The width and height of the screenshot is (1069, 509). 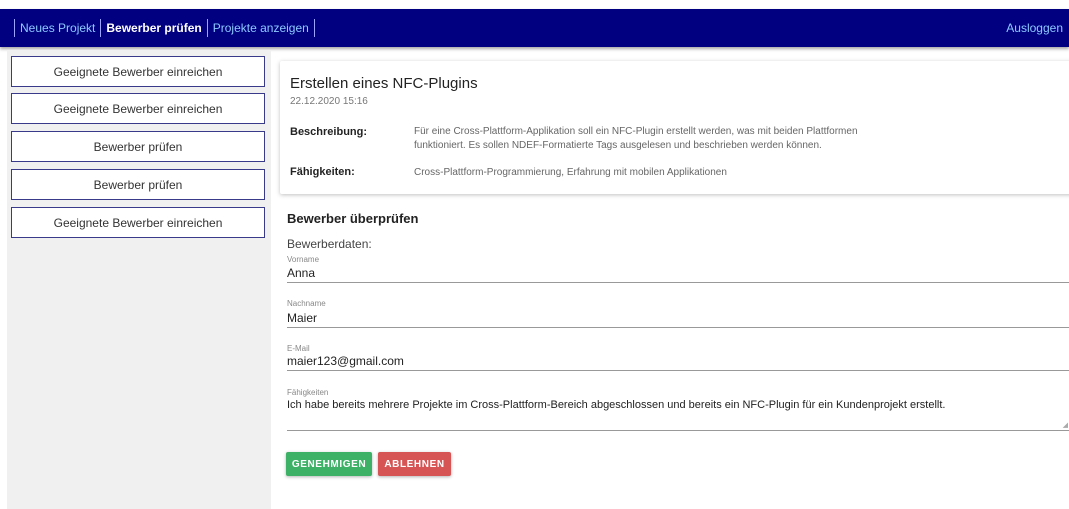 What do you see at coordinates (308, 392) in the screenshot?
I see `skills-field-label: Fähigkeiten` at bounding box center [308, 392].